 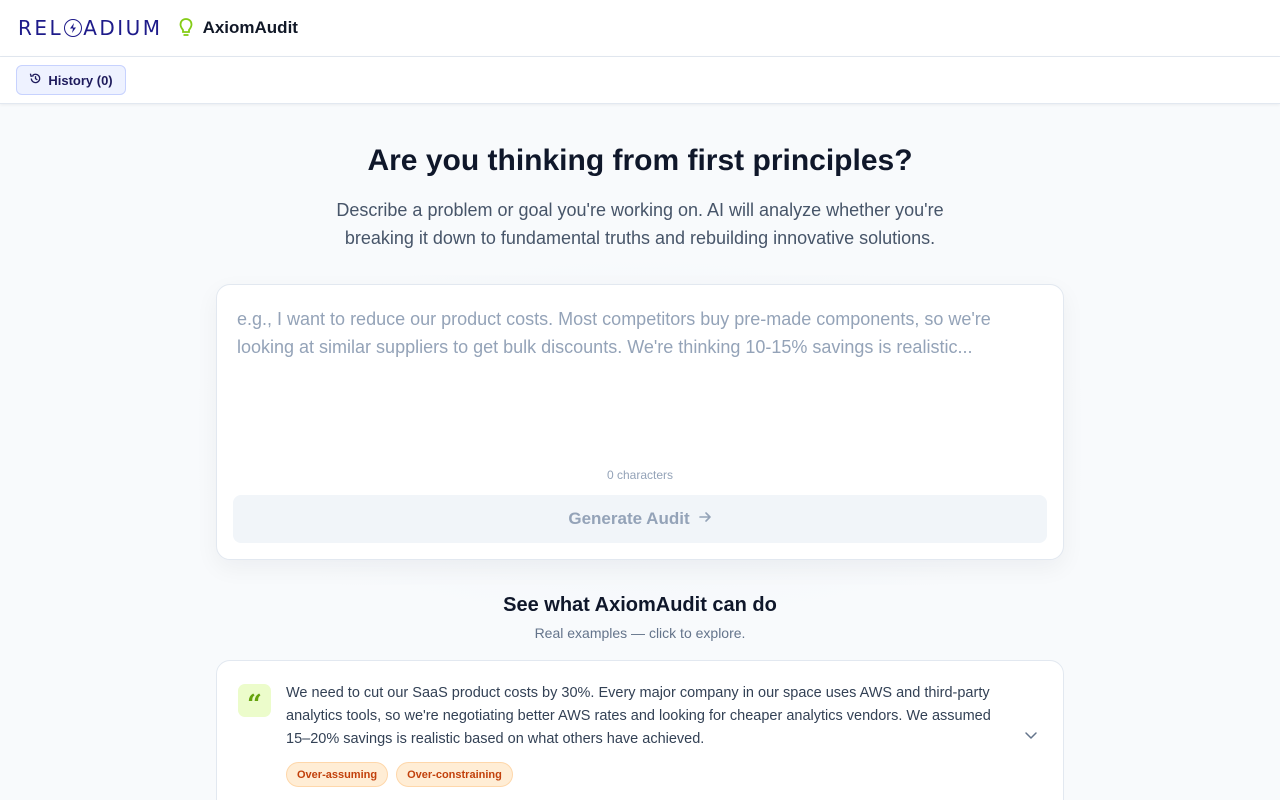 I want to click on tag-over-assuming: Over-assuming, so click(x=337, y=774).